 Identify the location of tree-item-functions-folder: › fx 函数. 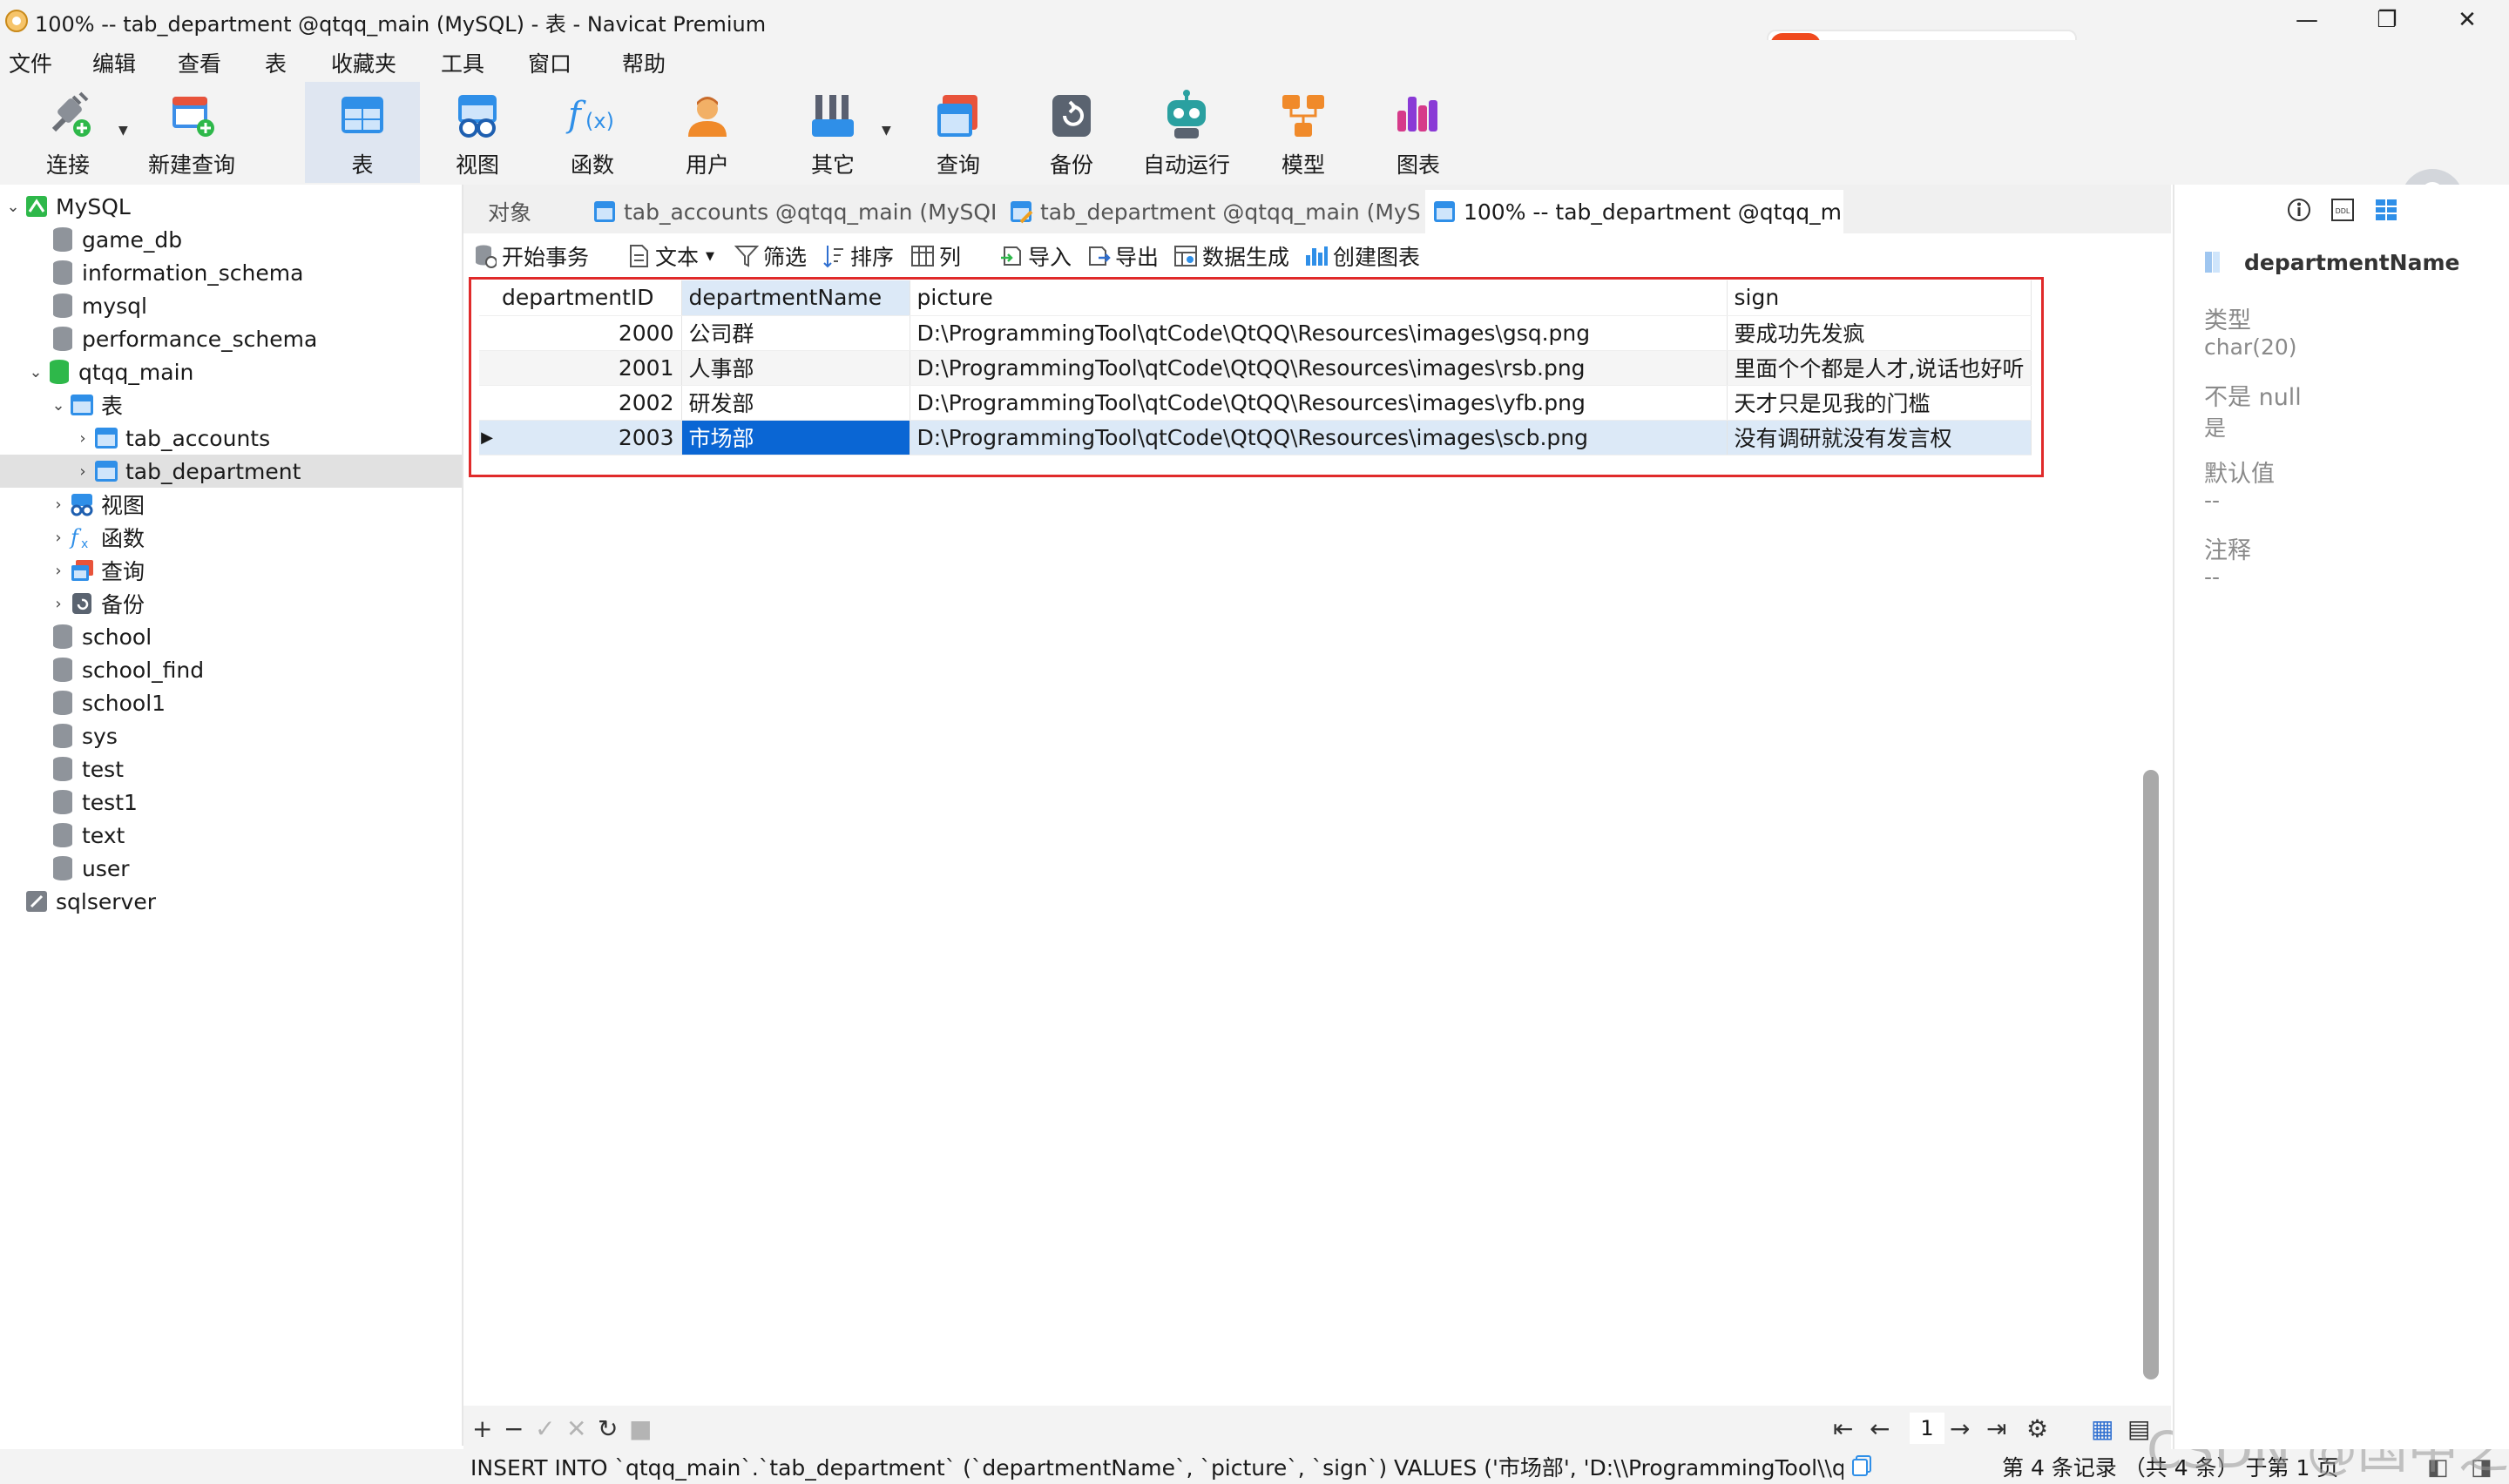
(231, 537).